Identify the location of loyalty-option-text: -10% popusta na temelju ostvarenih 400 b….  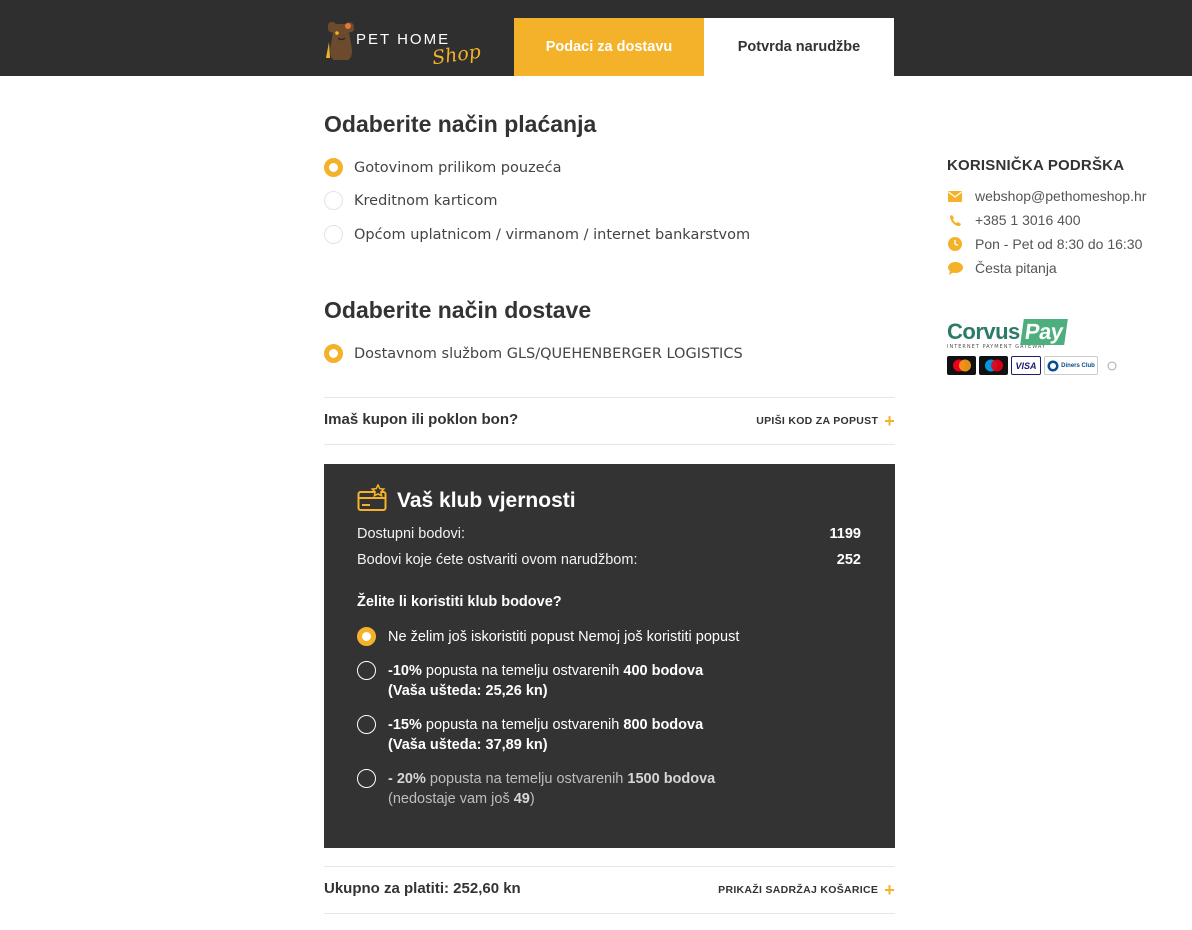
(545, 681).